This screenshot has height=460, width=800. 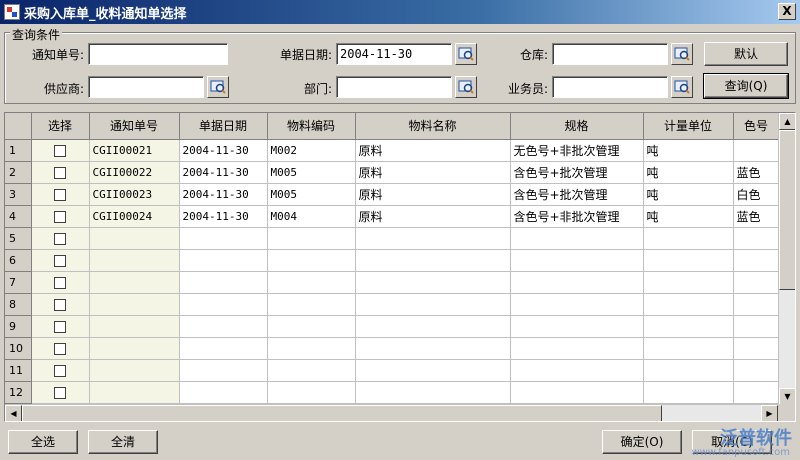 I want to click on scroll-right-button: ▶, so click(x=769, y=413).